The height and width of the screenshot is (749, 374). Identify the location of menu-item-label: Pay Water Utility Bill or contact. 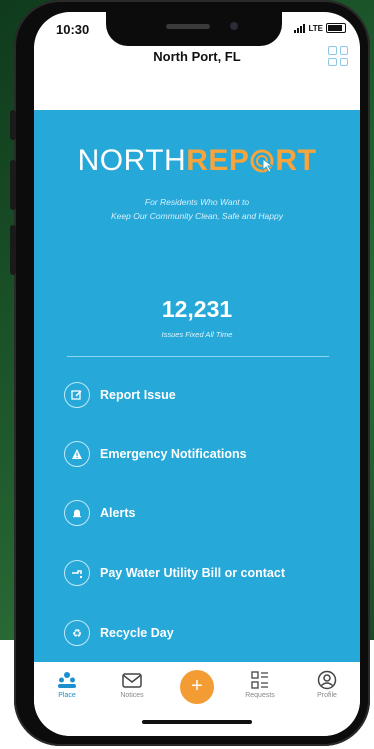
(192, 573).